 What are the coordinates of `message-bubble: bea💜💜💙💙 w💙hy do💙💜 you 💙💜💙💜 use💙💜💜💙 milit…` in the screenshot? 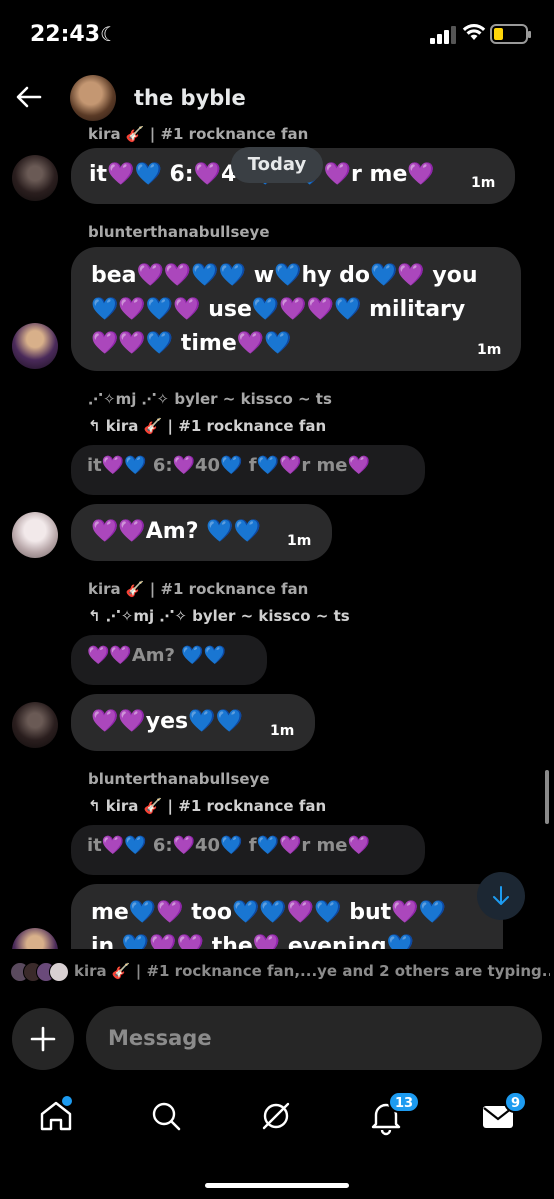 It's located at (296, 309).